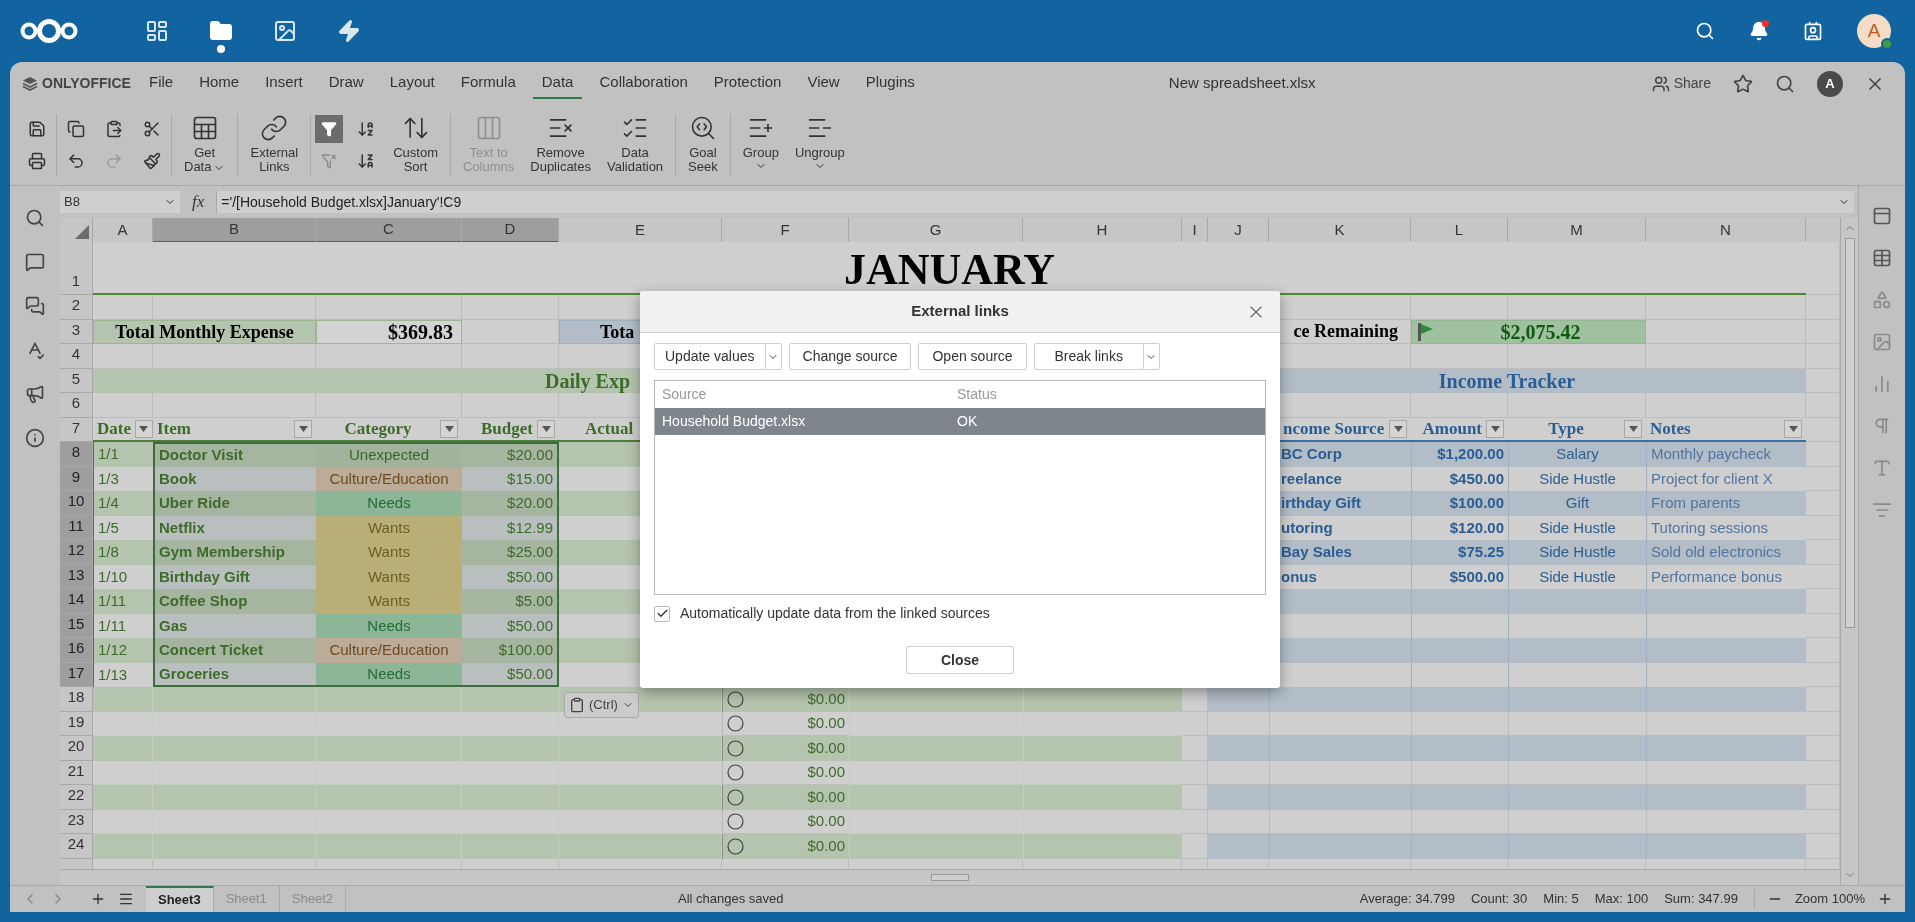 This screenshot has height=922, width=1915. Describe the element at coordinates (823, 83) in the screenshot. I see `menu-tab: View` at that location.